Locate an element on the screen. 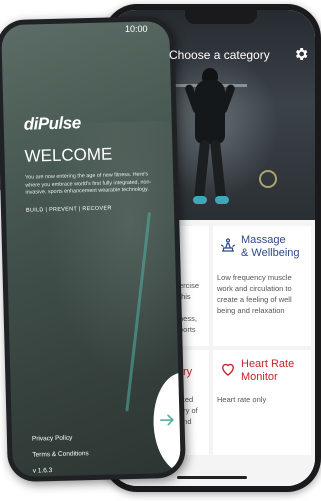 This screenshot has height=501, width=321. privacy-policy-link: Privacy Policy is located at coordinates (52, 439).